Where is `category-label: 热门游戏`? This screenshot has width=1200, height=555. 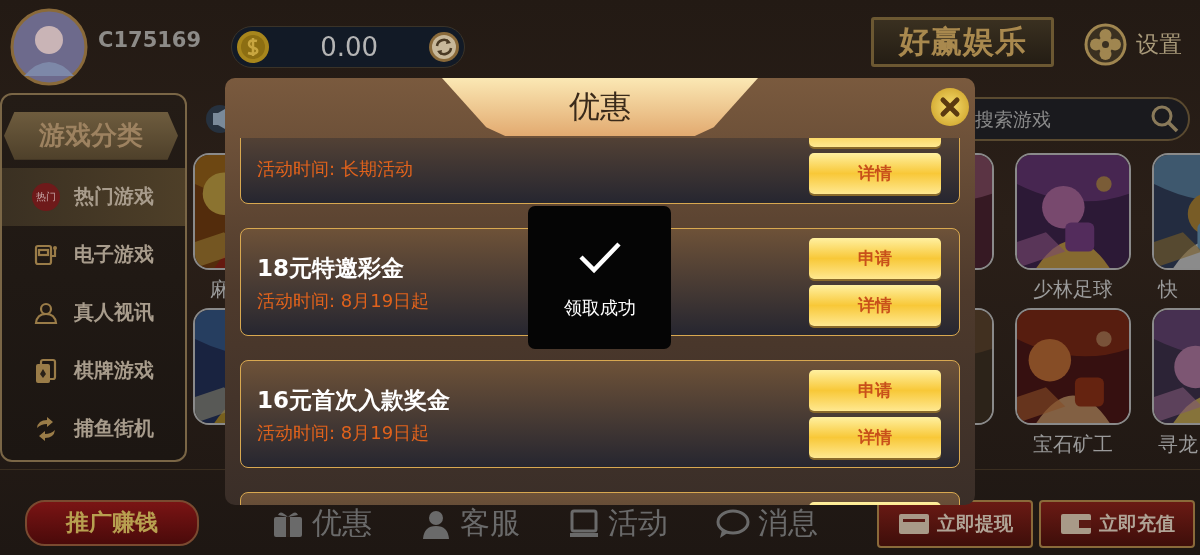
category-label: 热门游戏 is located at coordinates (114, 197).